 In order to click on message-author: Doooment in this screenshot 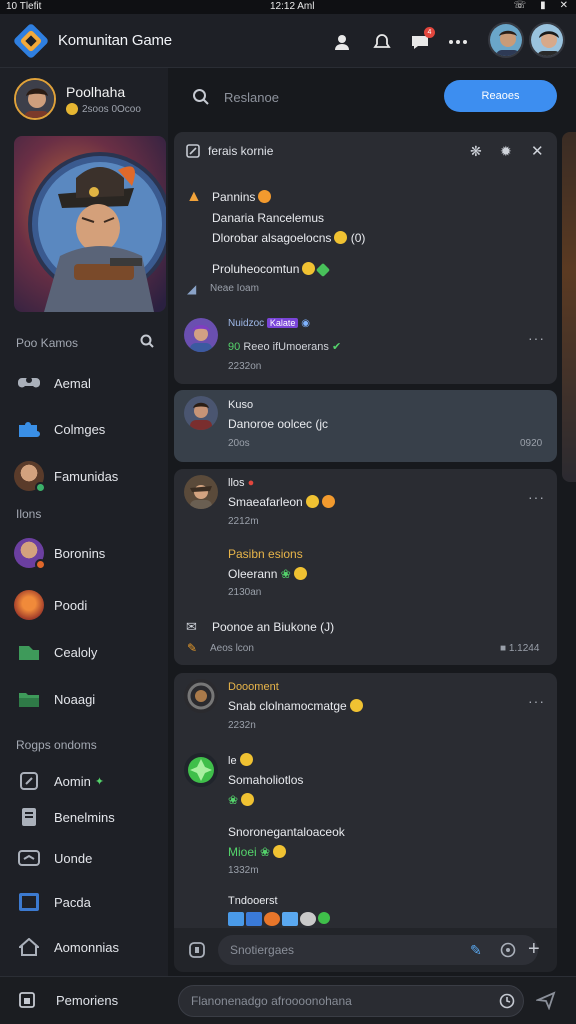, I will do `click(253, 687)`.